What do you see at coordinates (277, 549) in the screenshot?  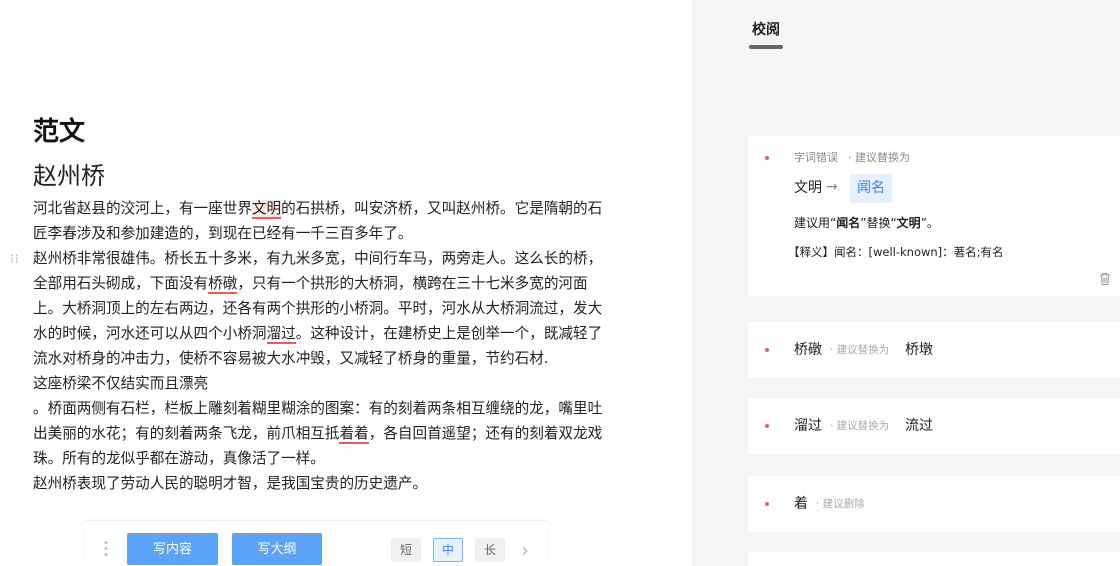 I see `write-outline-button: 写大纲` at bounding box center [277, 549].